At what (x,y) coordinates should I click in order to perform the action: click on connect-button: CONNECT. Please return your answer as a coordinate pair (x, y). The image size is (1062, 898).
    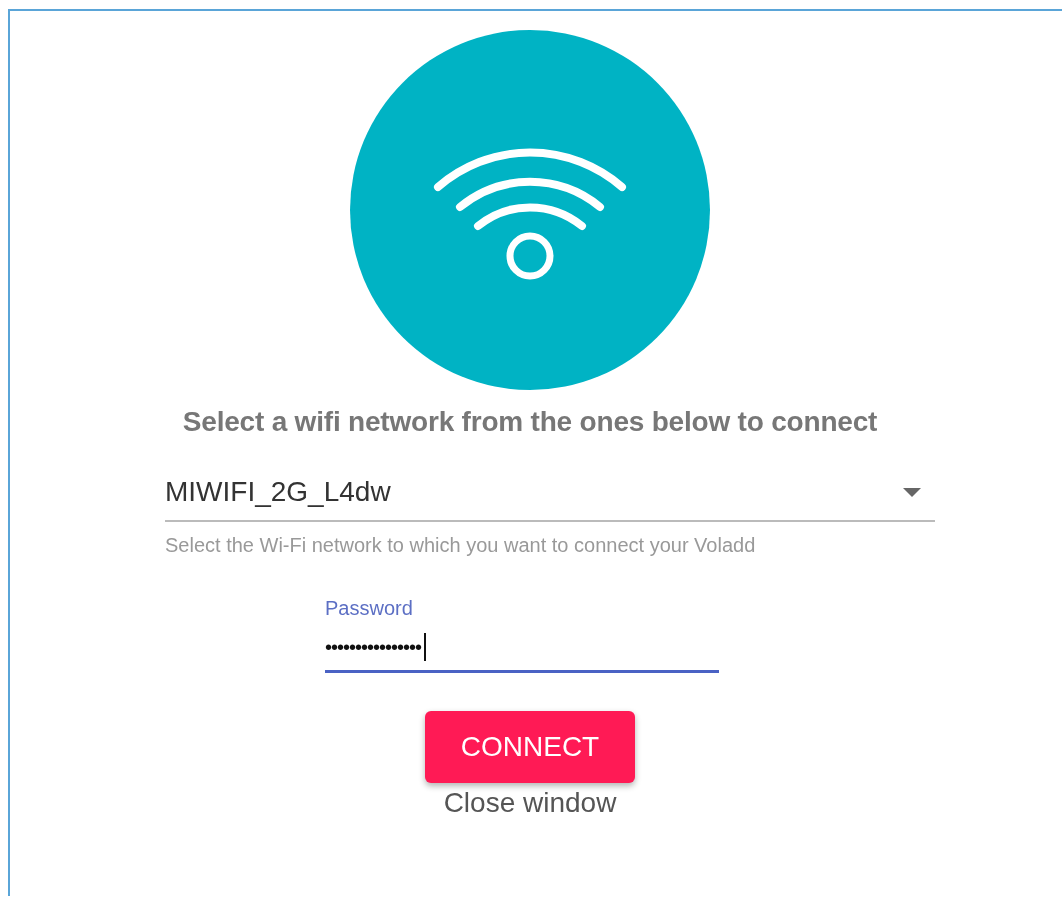
    Looking at the image, I should click on (530, 747).